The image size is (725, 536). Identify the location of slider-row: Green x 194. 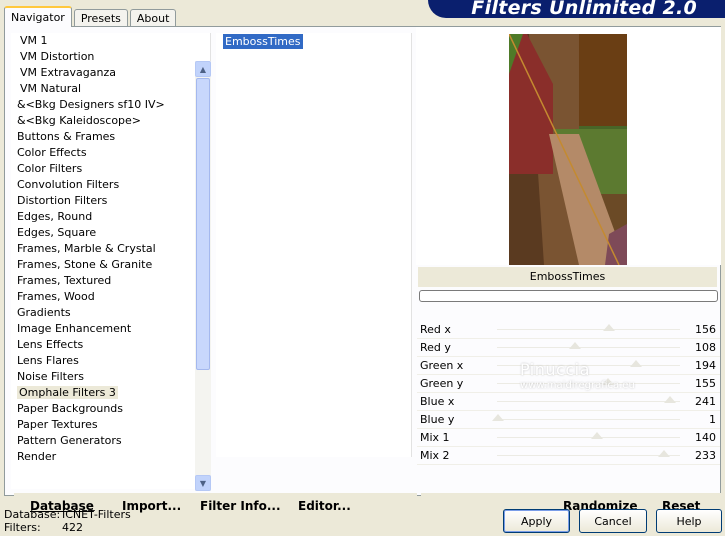
(568, 366).